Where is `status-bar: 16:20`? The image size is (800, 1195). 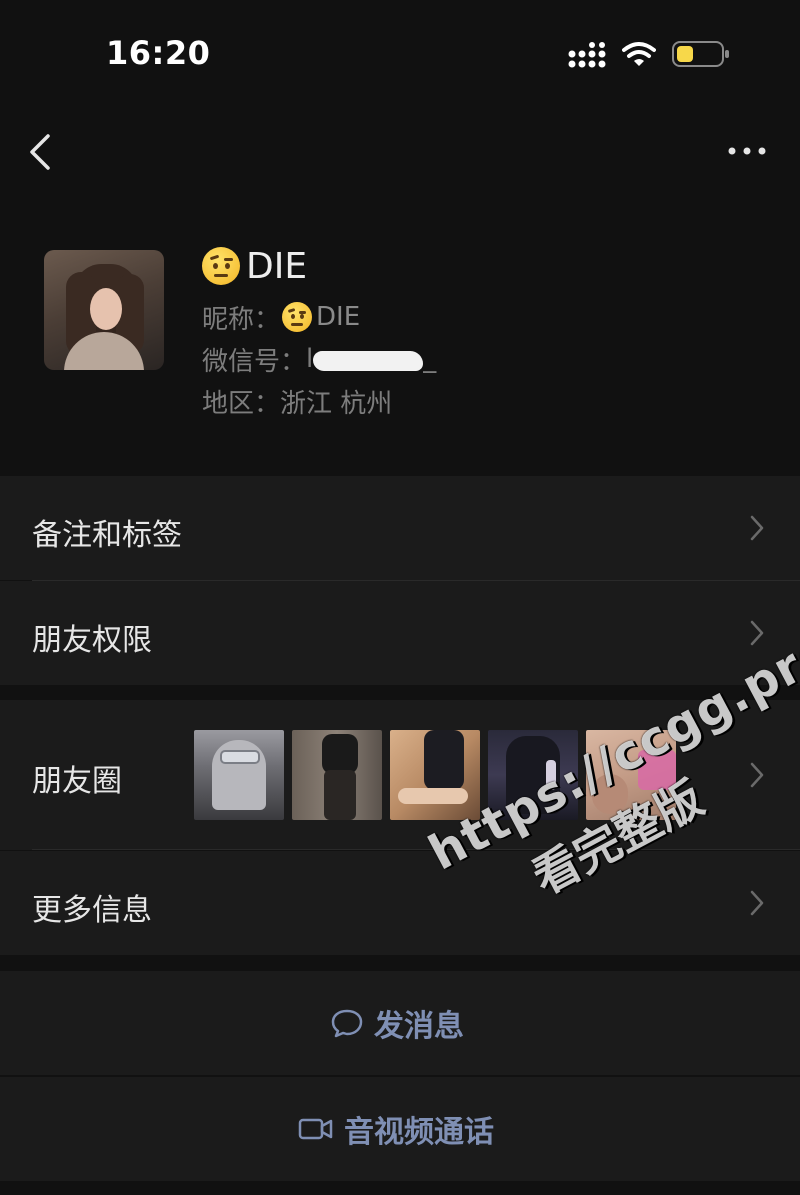
status-bar: 16:20 is located at coordinates (400, 50).